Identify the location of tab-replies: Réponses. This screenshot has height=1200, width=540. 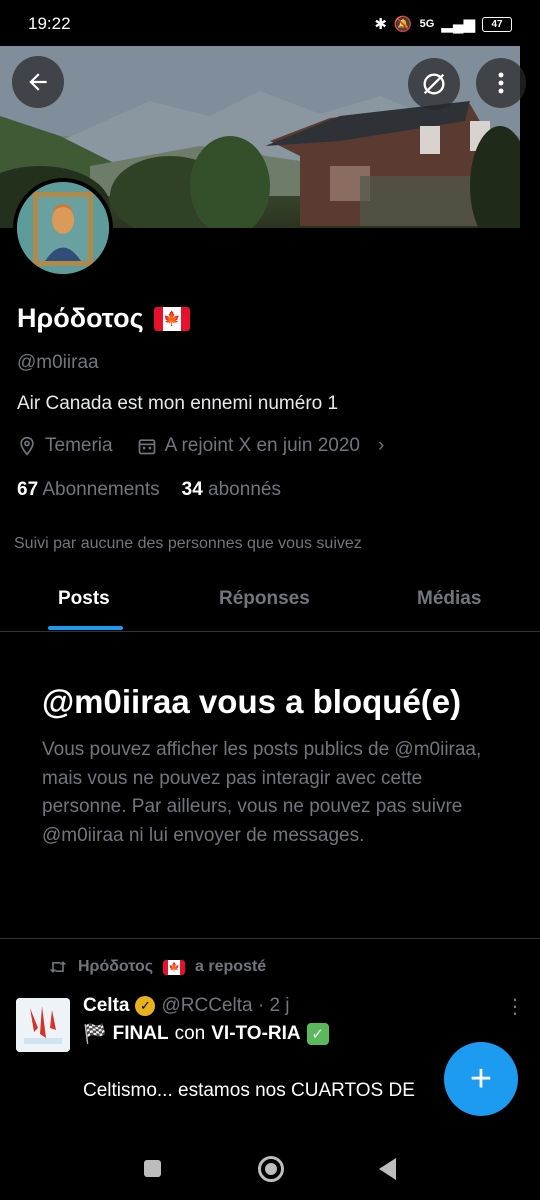
(264, 599).